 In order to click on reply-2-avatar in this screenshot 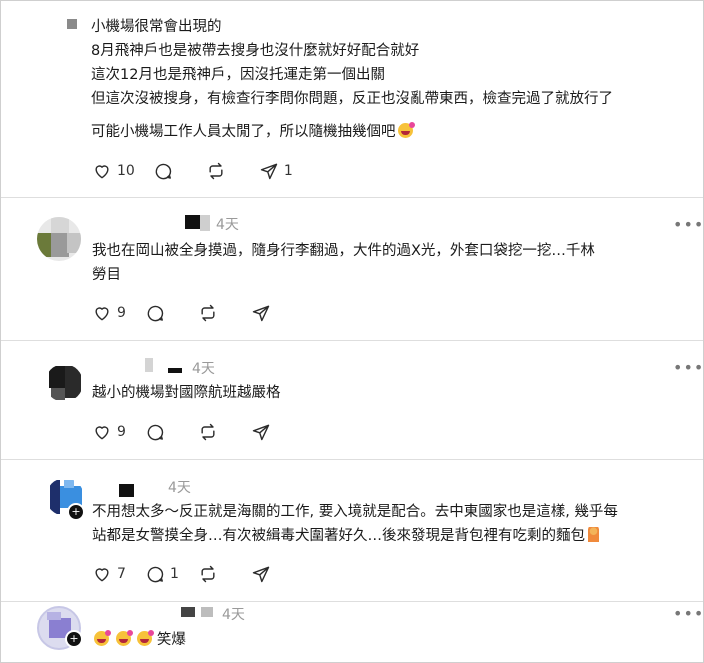, I will do `click(64, 383)`.